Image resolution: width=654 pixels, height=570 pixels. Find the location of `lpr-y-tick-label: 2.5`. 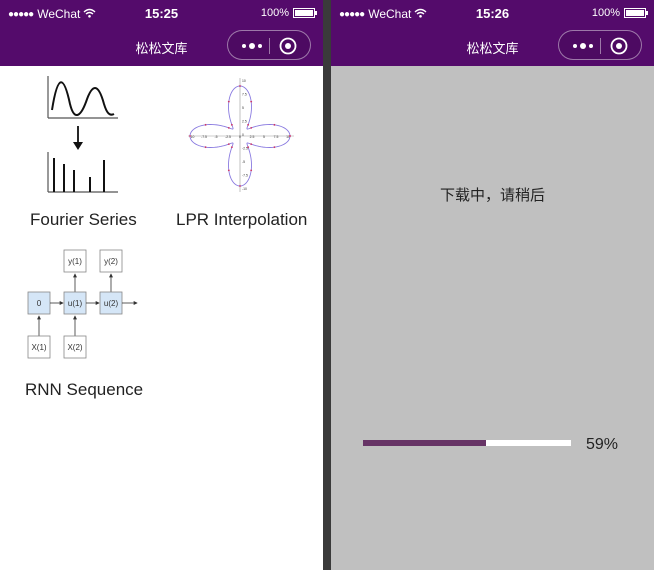

lpr-y-tick-label: 2.5 is located at coordinates (244, 122).